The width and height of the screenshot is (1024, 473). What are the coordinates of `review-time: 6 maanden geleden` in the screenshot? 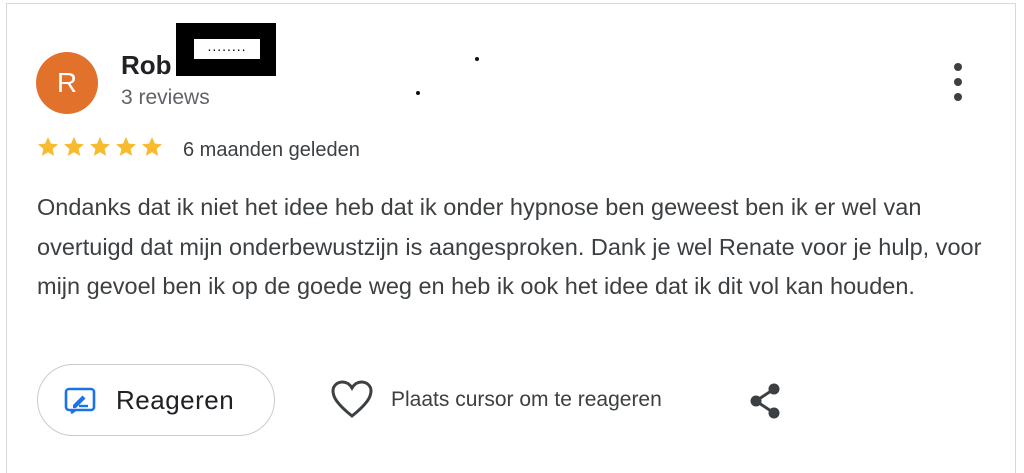 It's located at (271, 150).